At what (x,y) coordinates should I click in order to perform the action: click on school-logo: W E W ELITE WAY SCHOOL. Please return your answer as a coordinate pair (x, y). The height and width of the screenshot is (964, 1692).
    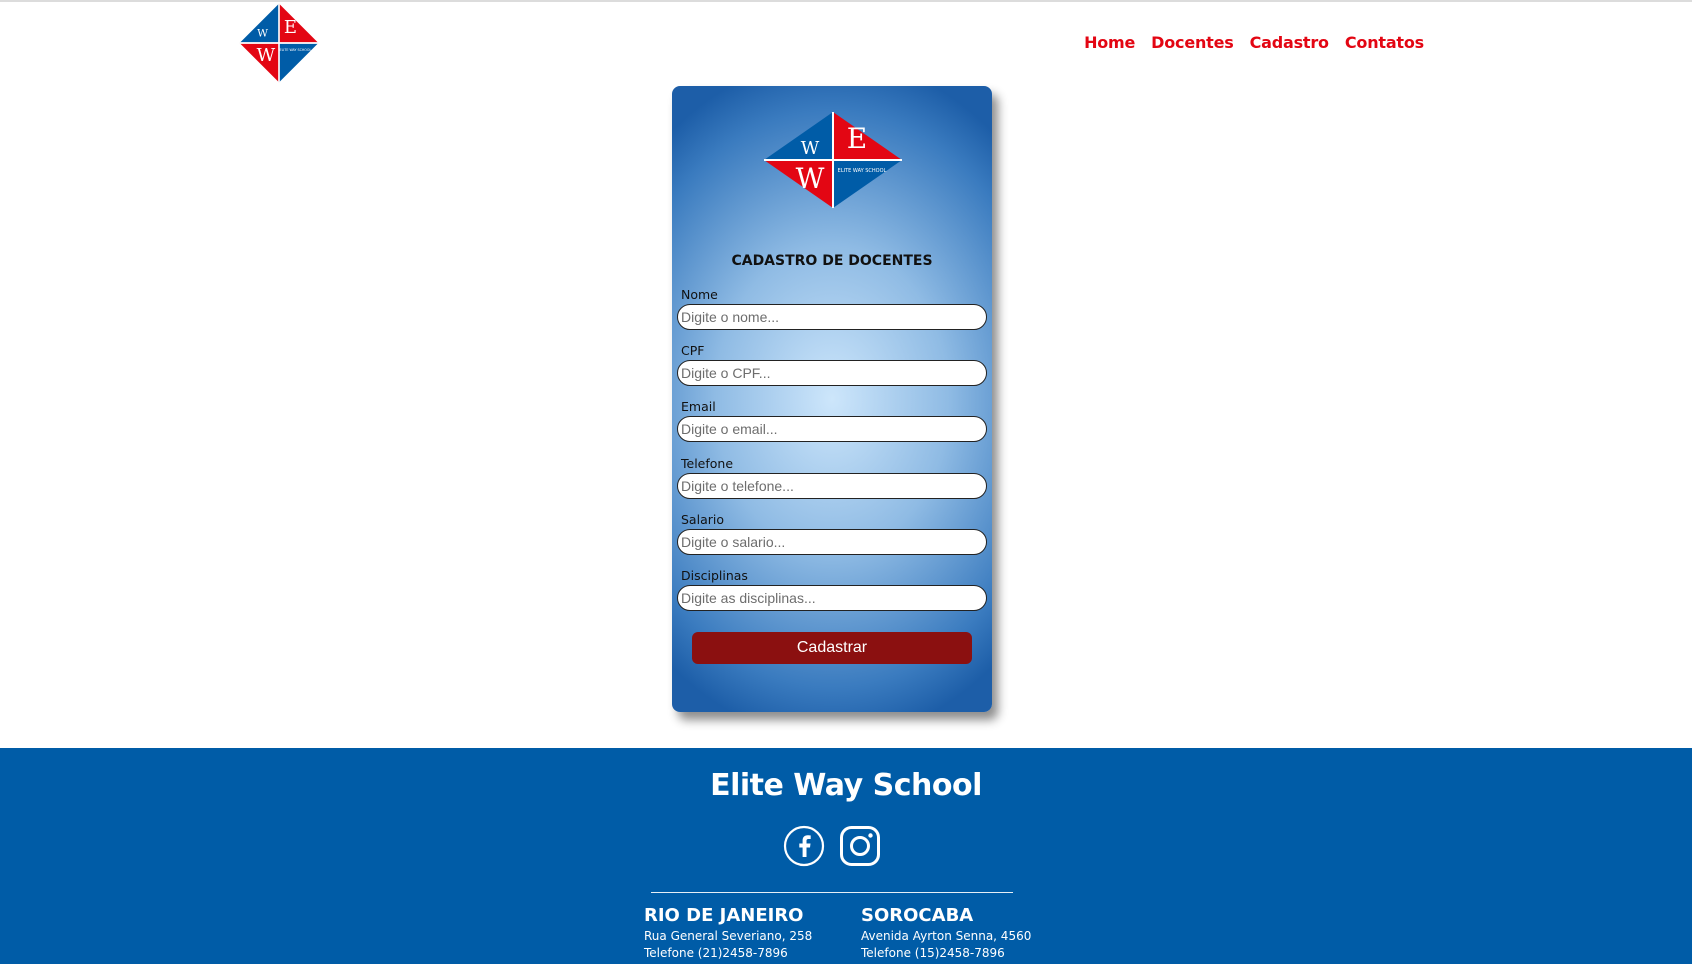
    Looking at the image, I should click on (279, 43).